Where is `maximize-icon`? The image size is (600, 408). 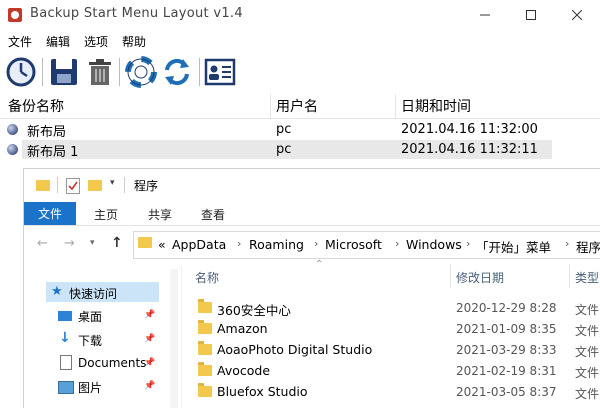 maximize-icon is located at coordinates (531, 15).